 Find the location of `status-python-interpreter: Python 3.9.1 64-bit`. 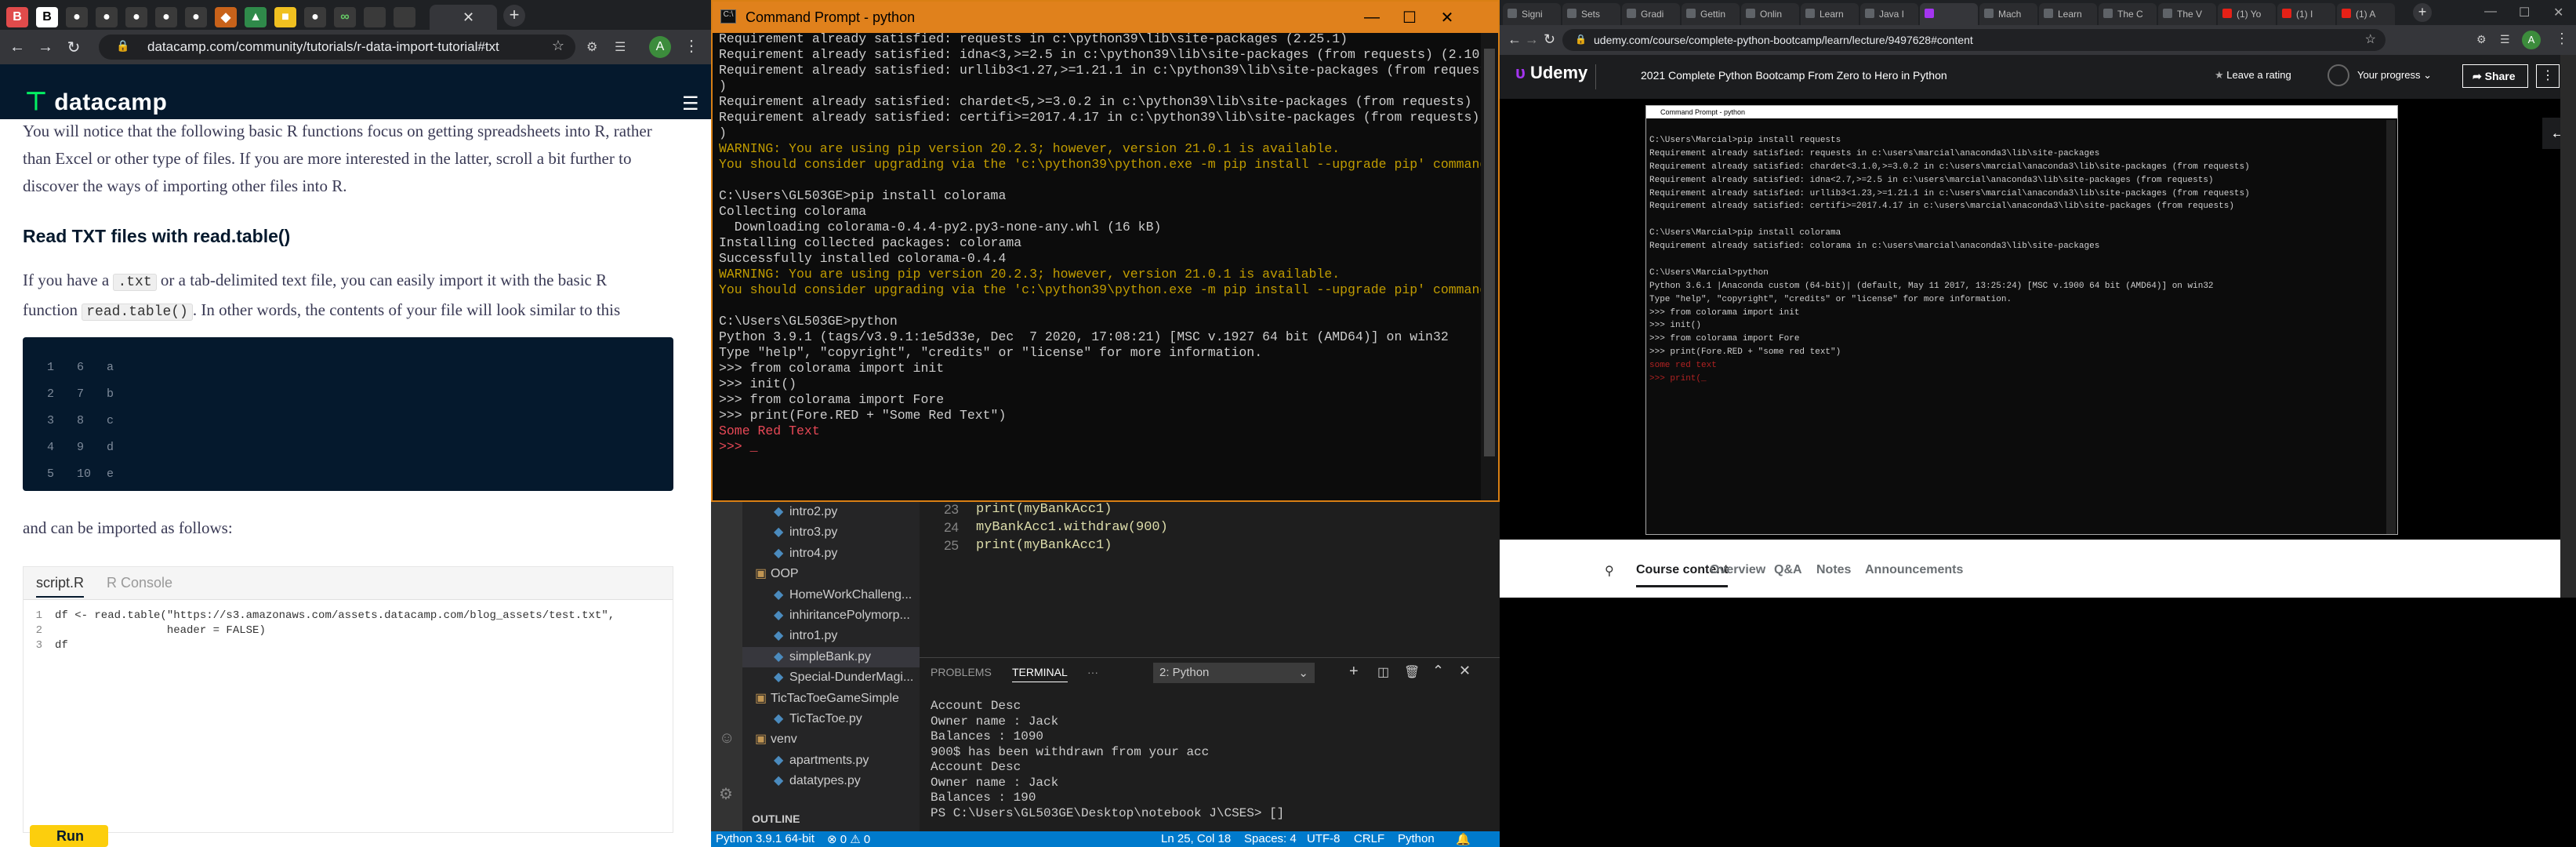

status-python-interpreter: Python 3.9.1 64-bit is located at coordinates (766, 838).